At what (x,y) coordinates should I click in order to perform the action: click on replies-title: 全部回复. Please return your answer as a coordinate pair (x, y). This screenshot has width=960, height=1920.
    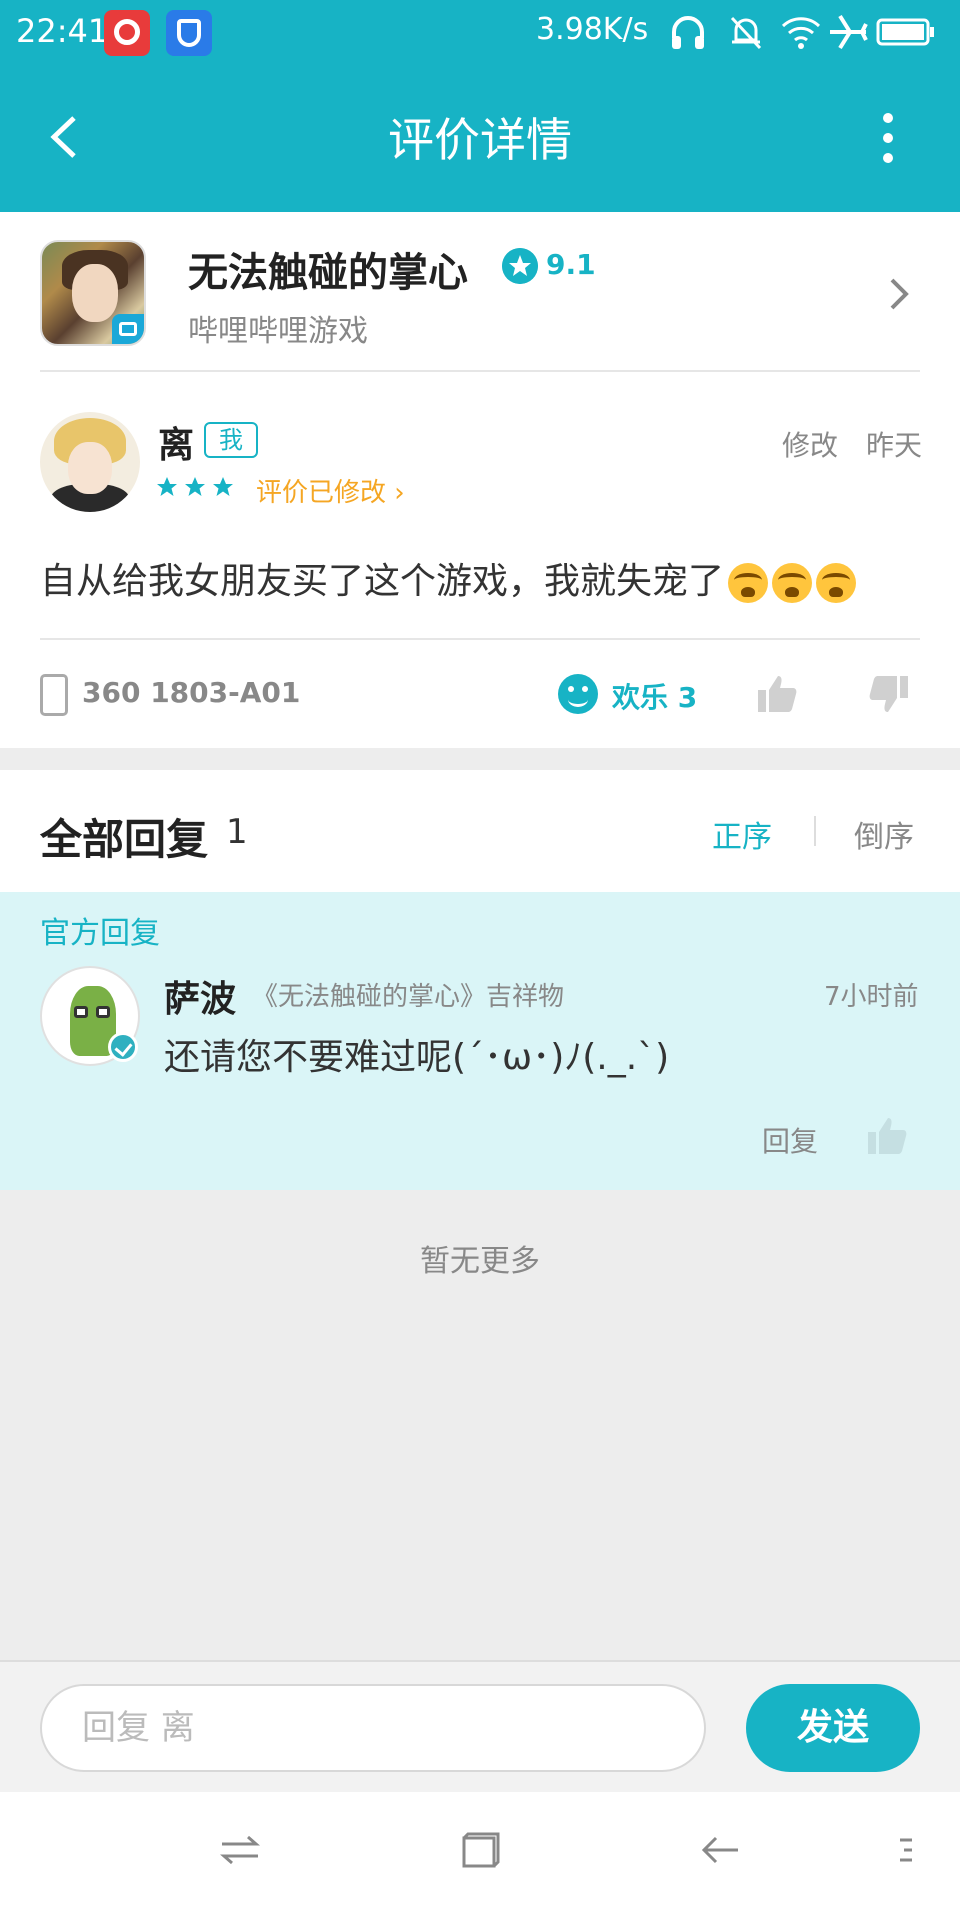
    Looking at the image, I should click on (124, 839).